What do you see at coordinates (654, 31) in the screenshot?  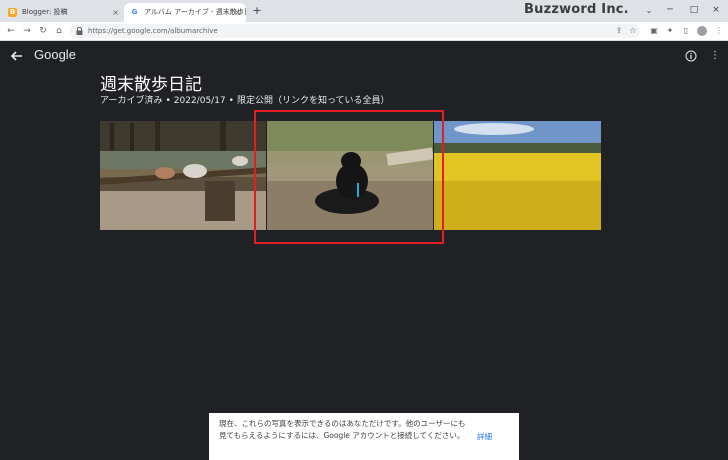 I see `extension-icon: ▣` at bounding box center [654, 31].